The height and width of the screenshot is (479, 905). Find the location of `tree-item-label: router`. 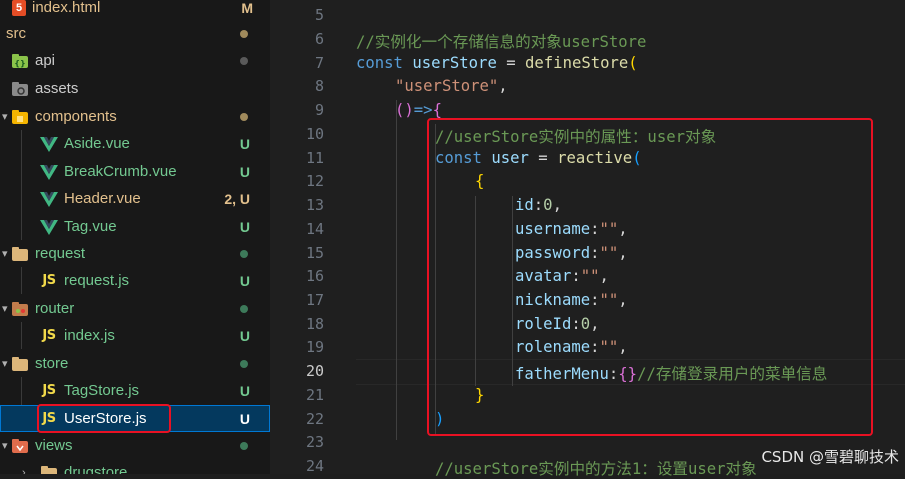

tree-item-label: router is located at coordinates (55, 308).